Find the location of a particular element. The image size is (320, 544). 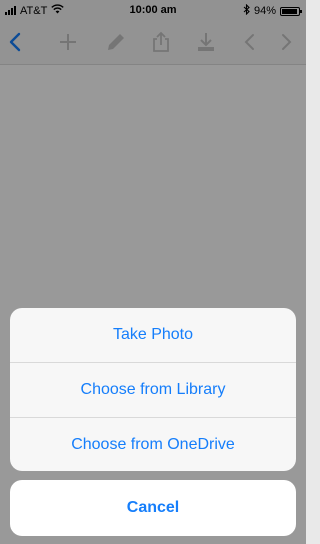

take-photo-button: Take Photo is located at coordinates (153, 335).